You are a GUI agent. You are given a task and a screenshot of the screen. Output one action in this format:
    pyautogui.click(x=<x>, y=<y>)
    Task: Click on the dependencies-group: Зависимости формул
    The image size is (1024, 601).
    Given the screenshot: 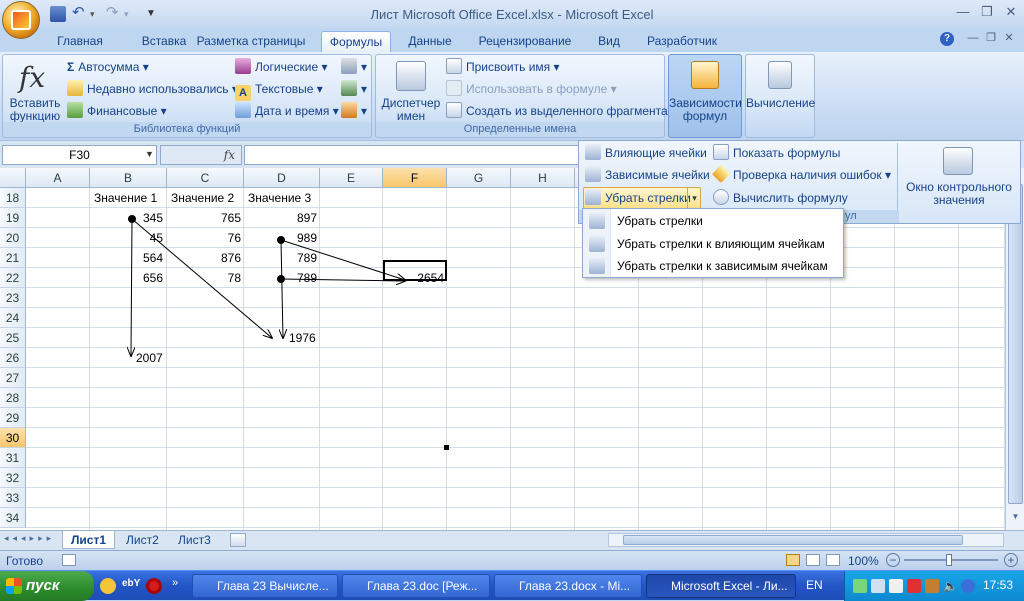 What is the action you would take?
    pyautogui.click(x=705, y=96)
    